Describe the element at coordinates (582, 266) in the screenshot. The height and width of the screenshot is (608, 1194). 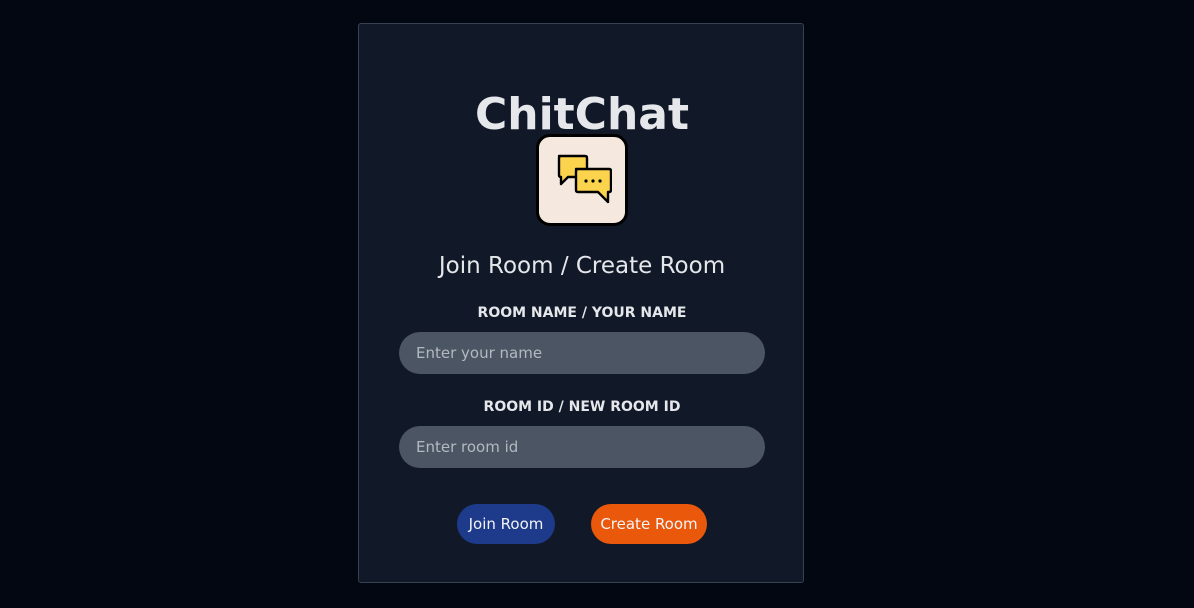
I see `form-heading: Join Room / Create Room` at that location.